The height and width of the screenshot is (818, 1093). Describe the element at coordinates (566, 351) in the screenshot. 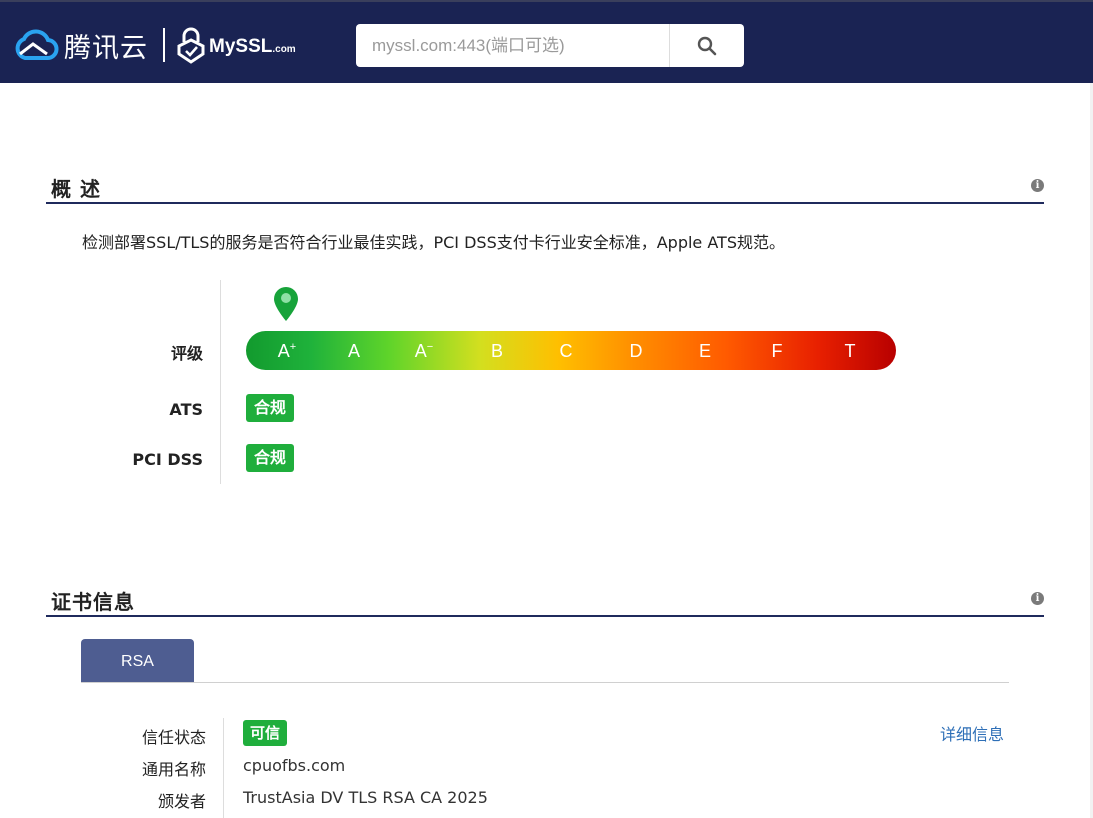

I see `grade-c: C` at that location.